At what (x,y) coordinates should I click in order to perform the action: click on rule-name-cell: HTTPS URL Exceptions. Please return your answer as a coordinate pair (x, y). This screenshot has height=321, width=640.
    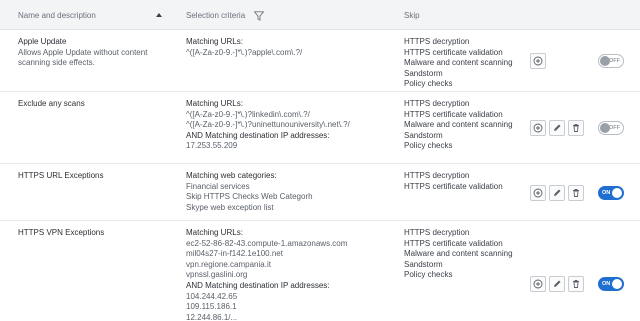
    Looking at the image, I should click on (93, 176).